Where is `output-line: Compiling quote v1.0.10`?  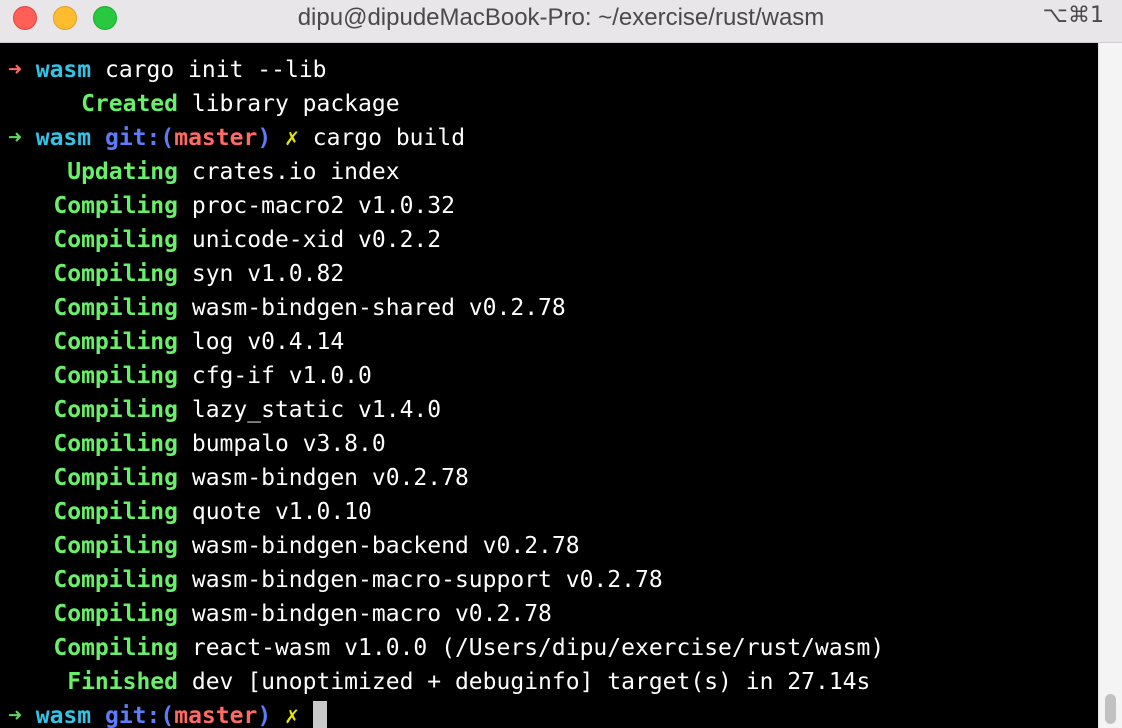
output-line: Compiling quote v1.0.10 is located at coordinates (190, 512).